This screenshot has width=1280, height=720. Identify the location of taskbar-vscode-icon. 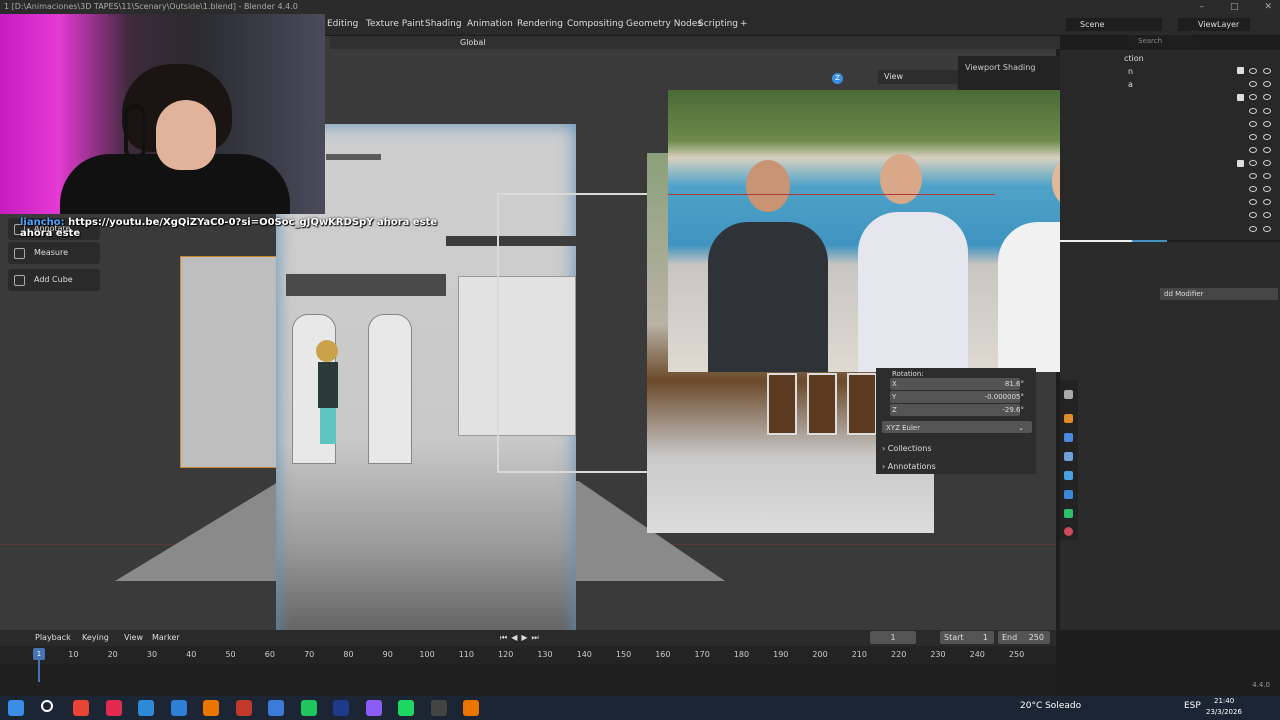
(341, 708).